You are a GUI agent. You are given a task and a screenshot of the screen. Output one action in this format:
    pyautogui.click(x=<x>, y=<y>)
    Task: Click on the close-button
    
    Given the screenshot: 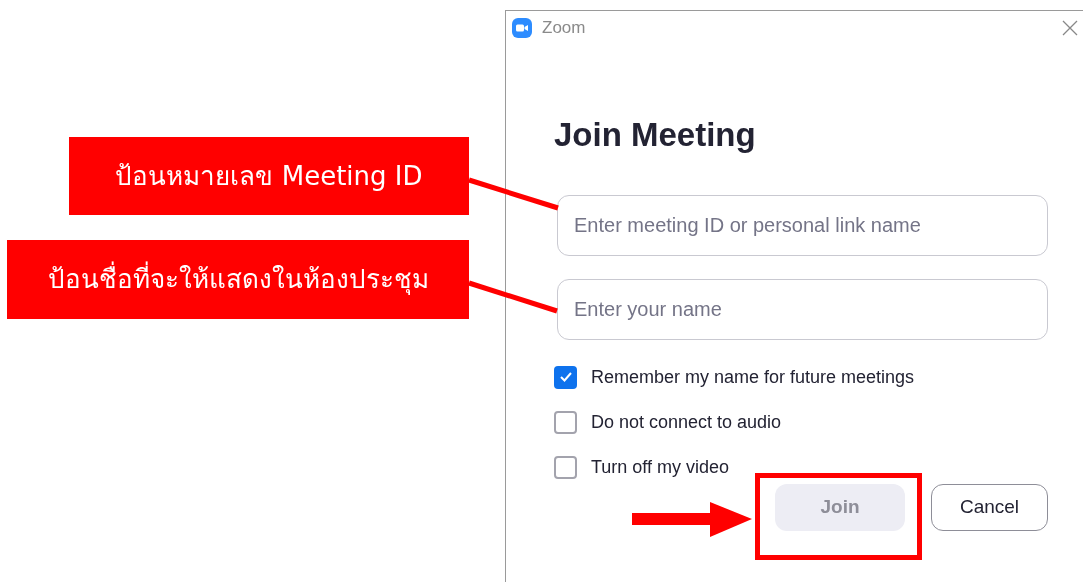 What is the action you would take?
    pyautogui.click(x=1070, y=28)
    